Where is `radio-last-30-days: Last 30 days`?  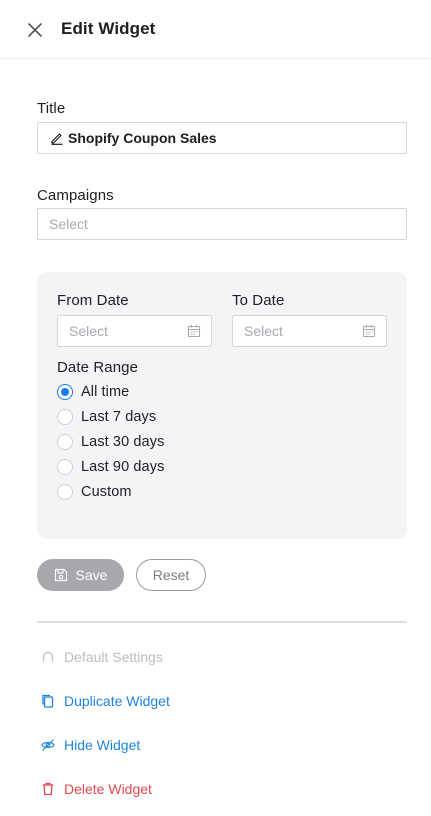
radio-last-30-days: Last 30 days is located at coordinates (110, 442).